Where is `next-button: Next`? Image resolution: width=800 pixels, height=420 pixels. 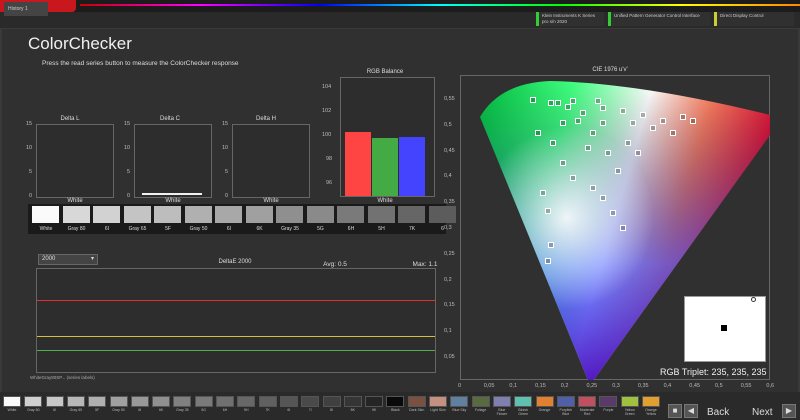
next-button: Next is located at coordinates (762, 412).